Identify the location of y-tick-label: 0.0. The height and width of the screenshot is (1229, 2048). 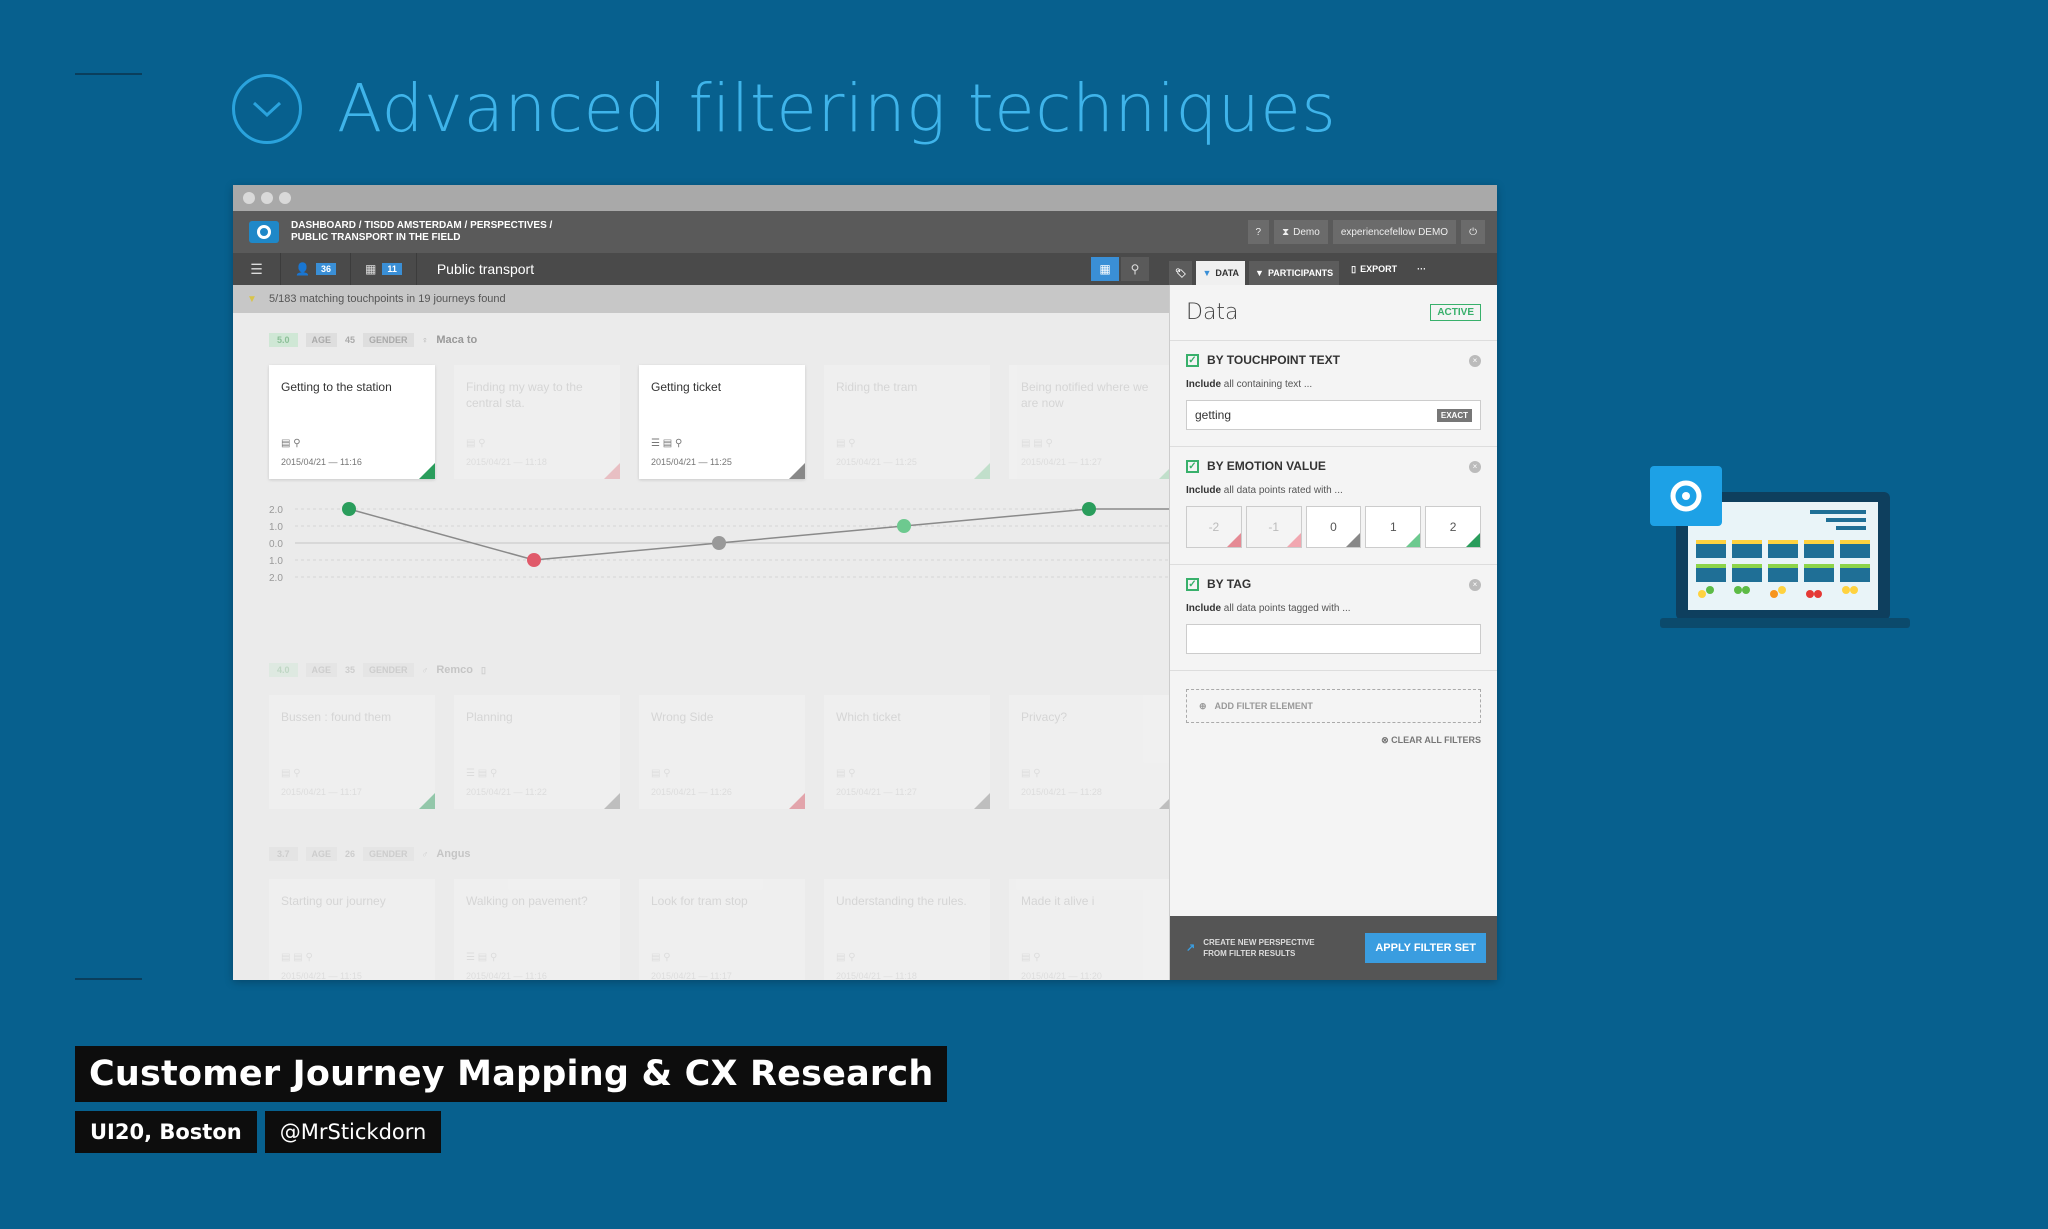
(276, 544).